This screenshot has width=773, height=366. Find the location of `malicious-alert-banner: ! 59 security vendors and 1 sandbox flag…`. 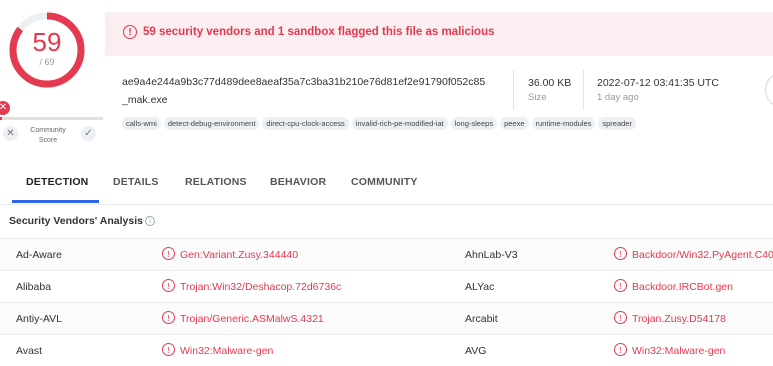

malicious-alert-banner: ! 59 security vendors and 1 sandbox flag… is located at coordinates (439, 34).